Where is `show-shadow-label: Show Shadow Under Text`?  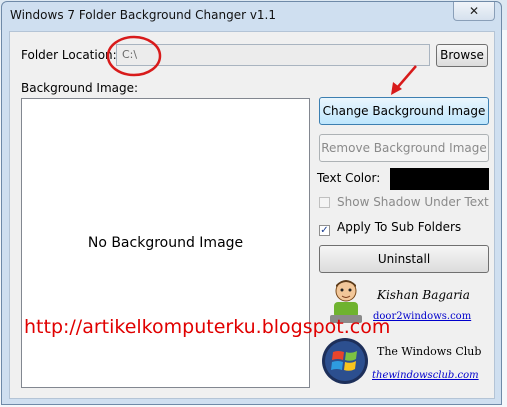
show-shadow-label: Show Shadow Under Text is located at coordinates (413, 202).